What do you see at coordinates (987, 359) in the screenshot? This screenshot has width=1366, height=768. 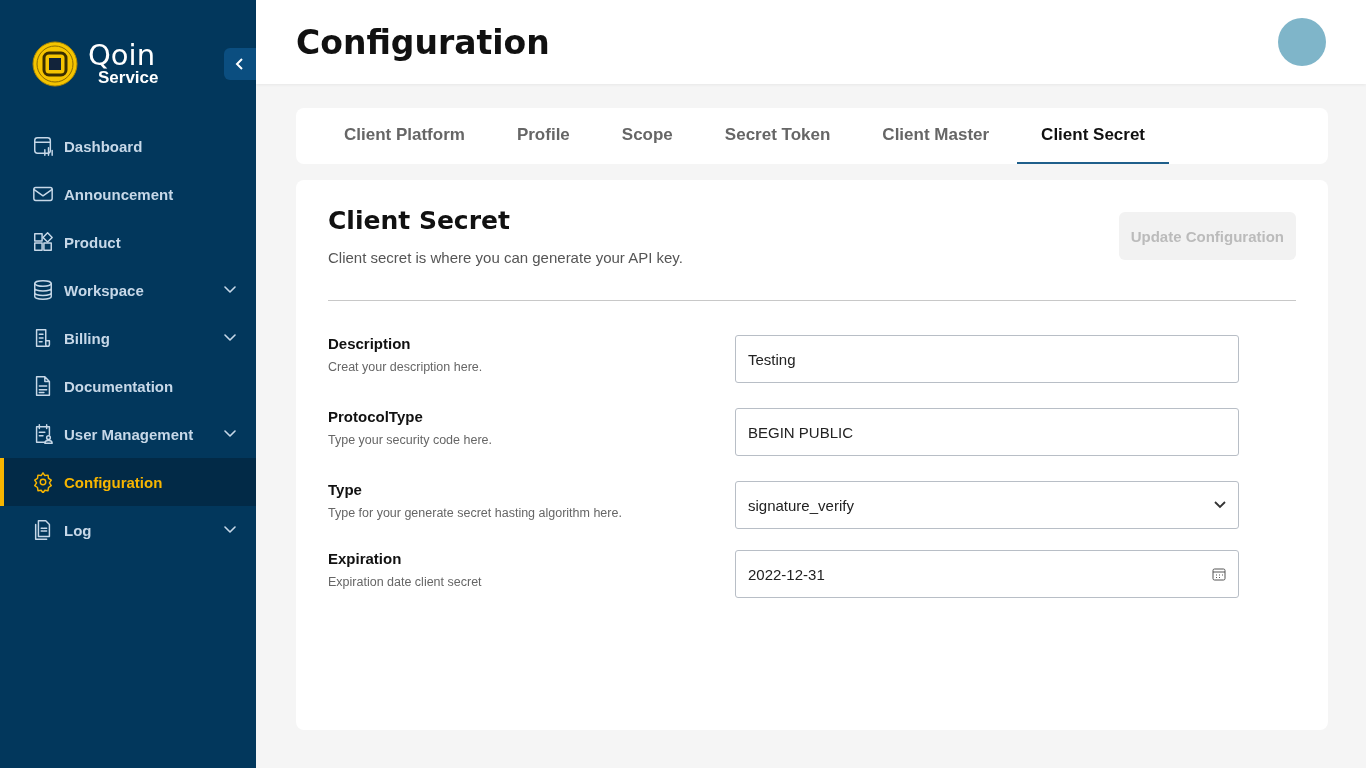 I see `input-field: Testing` at bounding box center [987, 359].